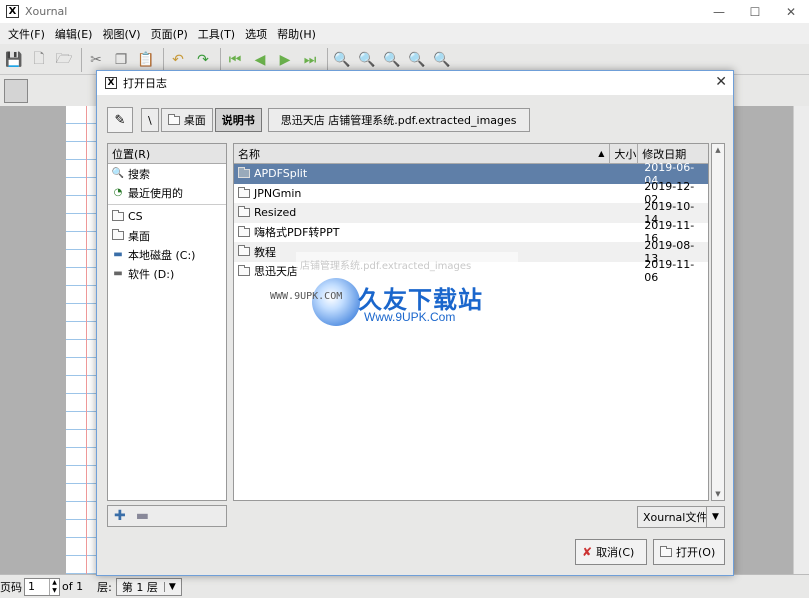  What do you see at coordinates (681, 517) in the screenshot?
I see `file-type-filter: Xournal文件 ▼` at bounding box center [681, 517].